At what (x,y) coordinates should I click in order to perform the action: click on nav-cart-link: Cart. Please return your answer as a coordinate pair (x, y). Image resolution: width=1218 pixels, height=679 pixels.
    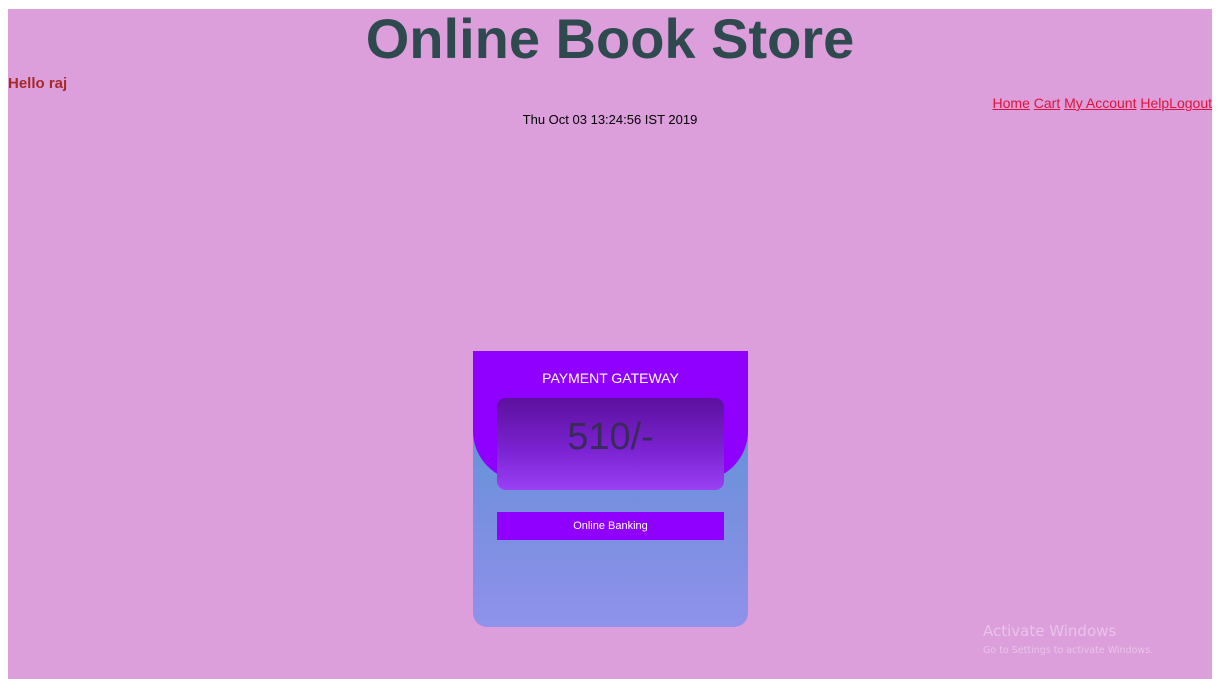
    Looking at the image, I should click on (1047, 103).